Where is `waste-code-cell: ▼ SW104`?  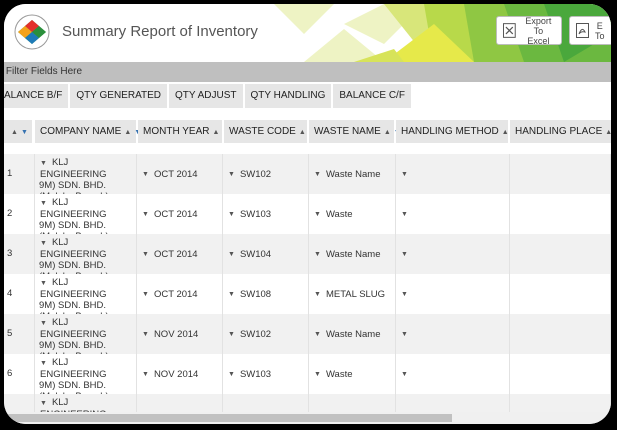
waste-code-cell: ▼ SW104 is located at coordinates (266, 254).